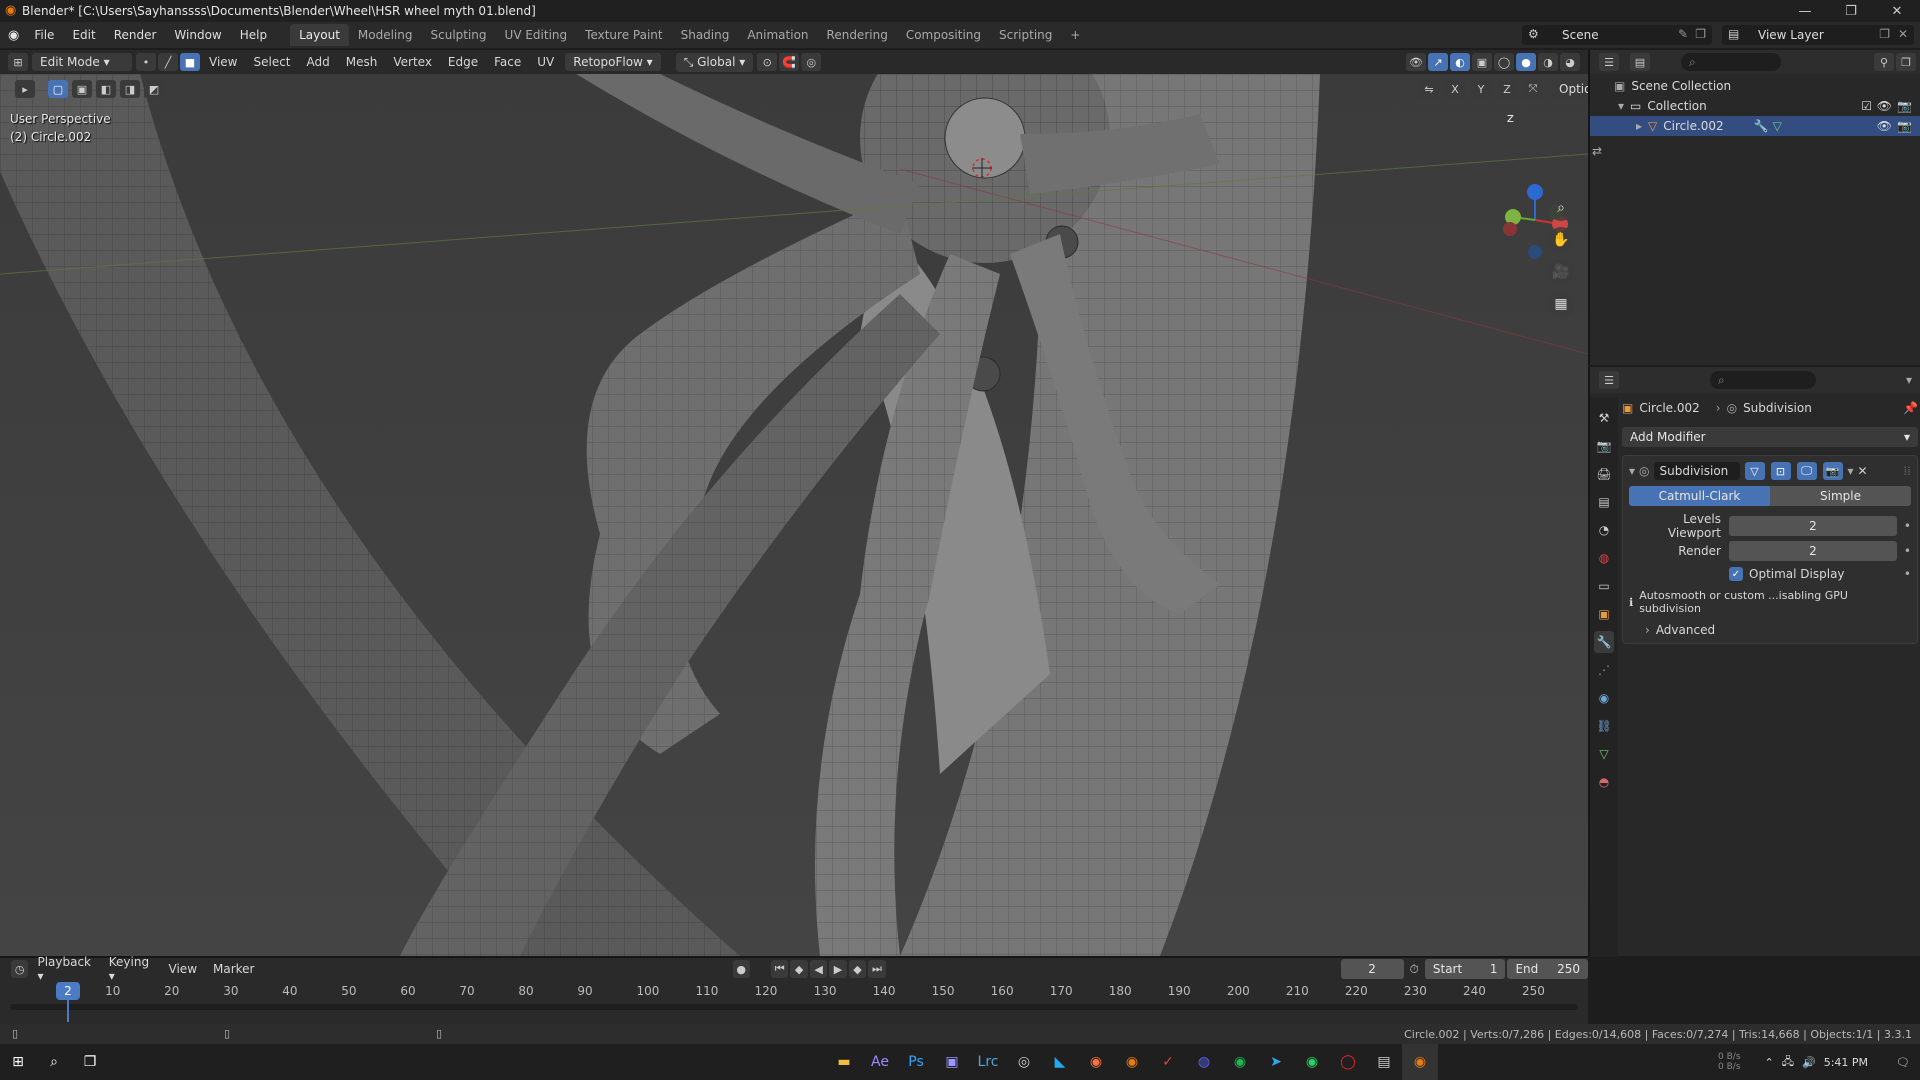 The height and width of the screenshot is (1080, 1920). I want to click on add-modifier-dropdown: Add Modifier ▾, so click(1770, 437).